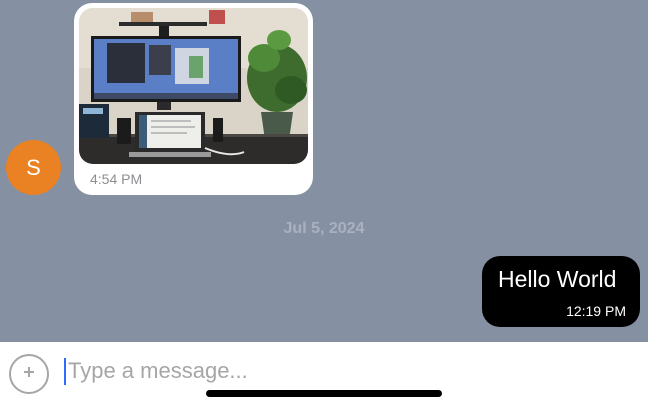 The image size is (648, 410). What do you see at coordinates (348, 371) in the screenshot?
I see `message-input` at bounding box center [348, 371].